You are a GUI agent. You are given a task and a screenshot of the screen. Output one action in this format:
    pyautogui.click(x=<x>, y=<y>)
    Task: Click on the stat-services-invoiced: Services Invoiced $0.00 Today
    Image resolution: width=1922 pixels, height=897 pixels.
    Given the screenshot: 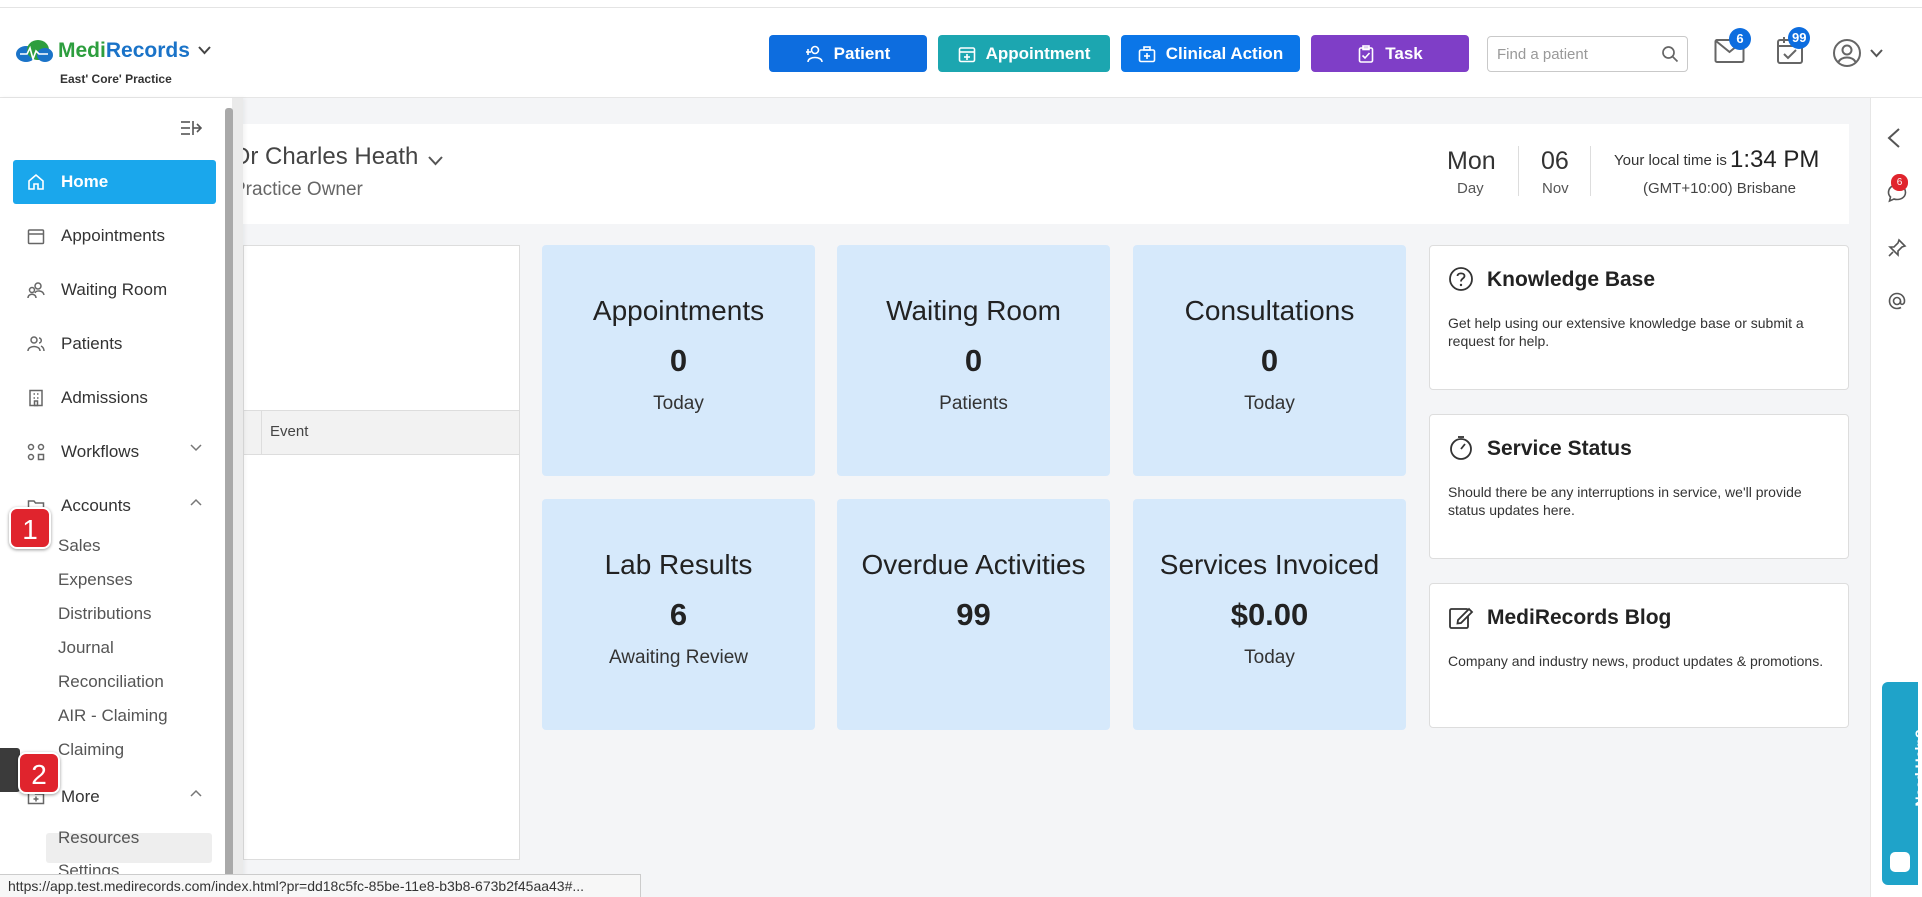 What is the action you would take?
    pyautogui.click(x=1269, y=614)
    